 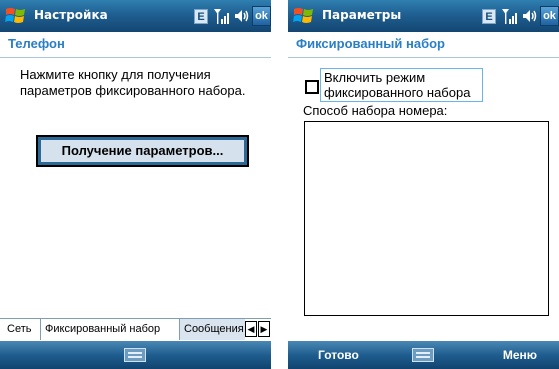 I want to click on done-softkey: Готово, so click(x=338, y=355).